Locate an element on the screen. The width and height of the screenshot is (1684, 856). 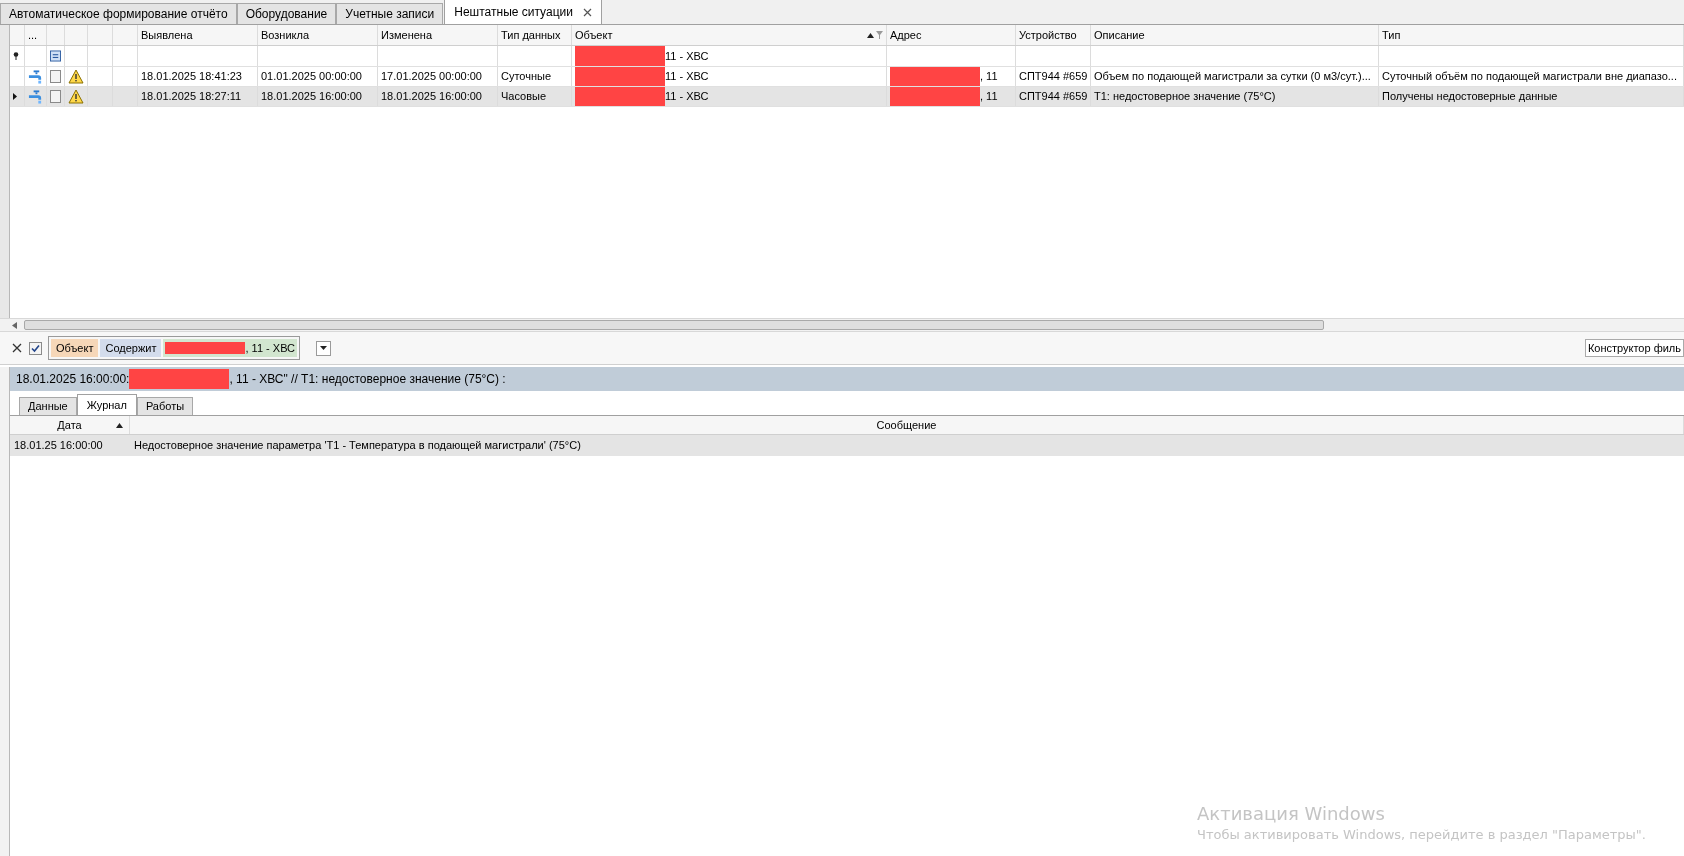
close-icon is located at coordinates (587, 12).